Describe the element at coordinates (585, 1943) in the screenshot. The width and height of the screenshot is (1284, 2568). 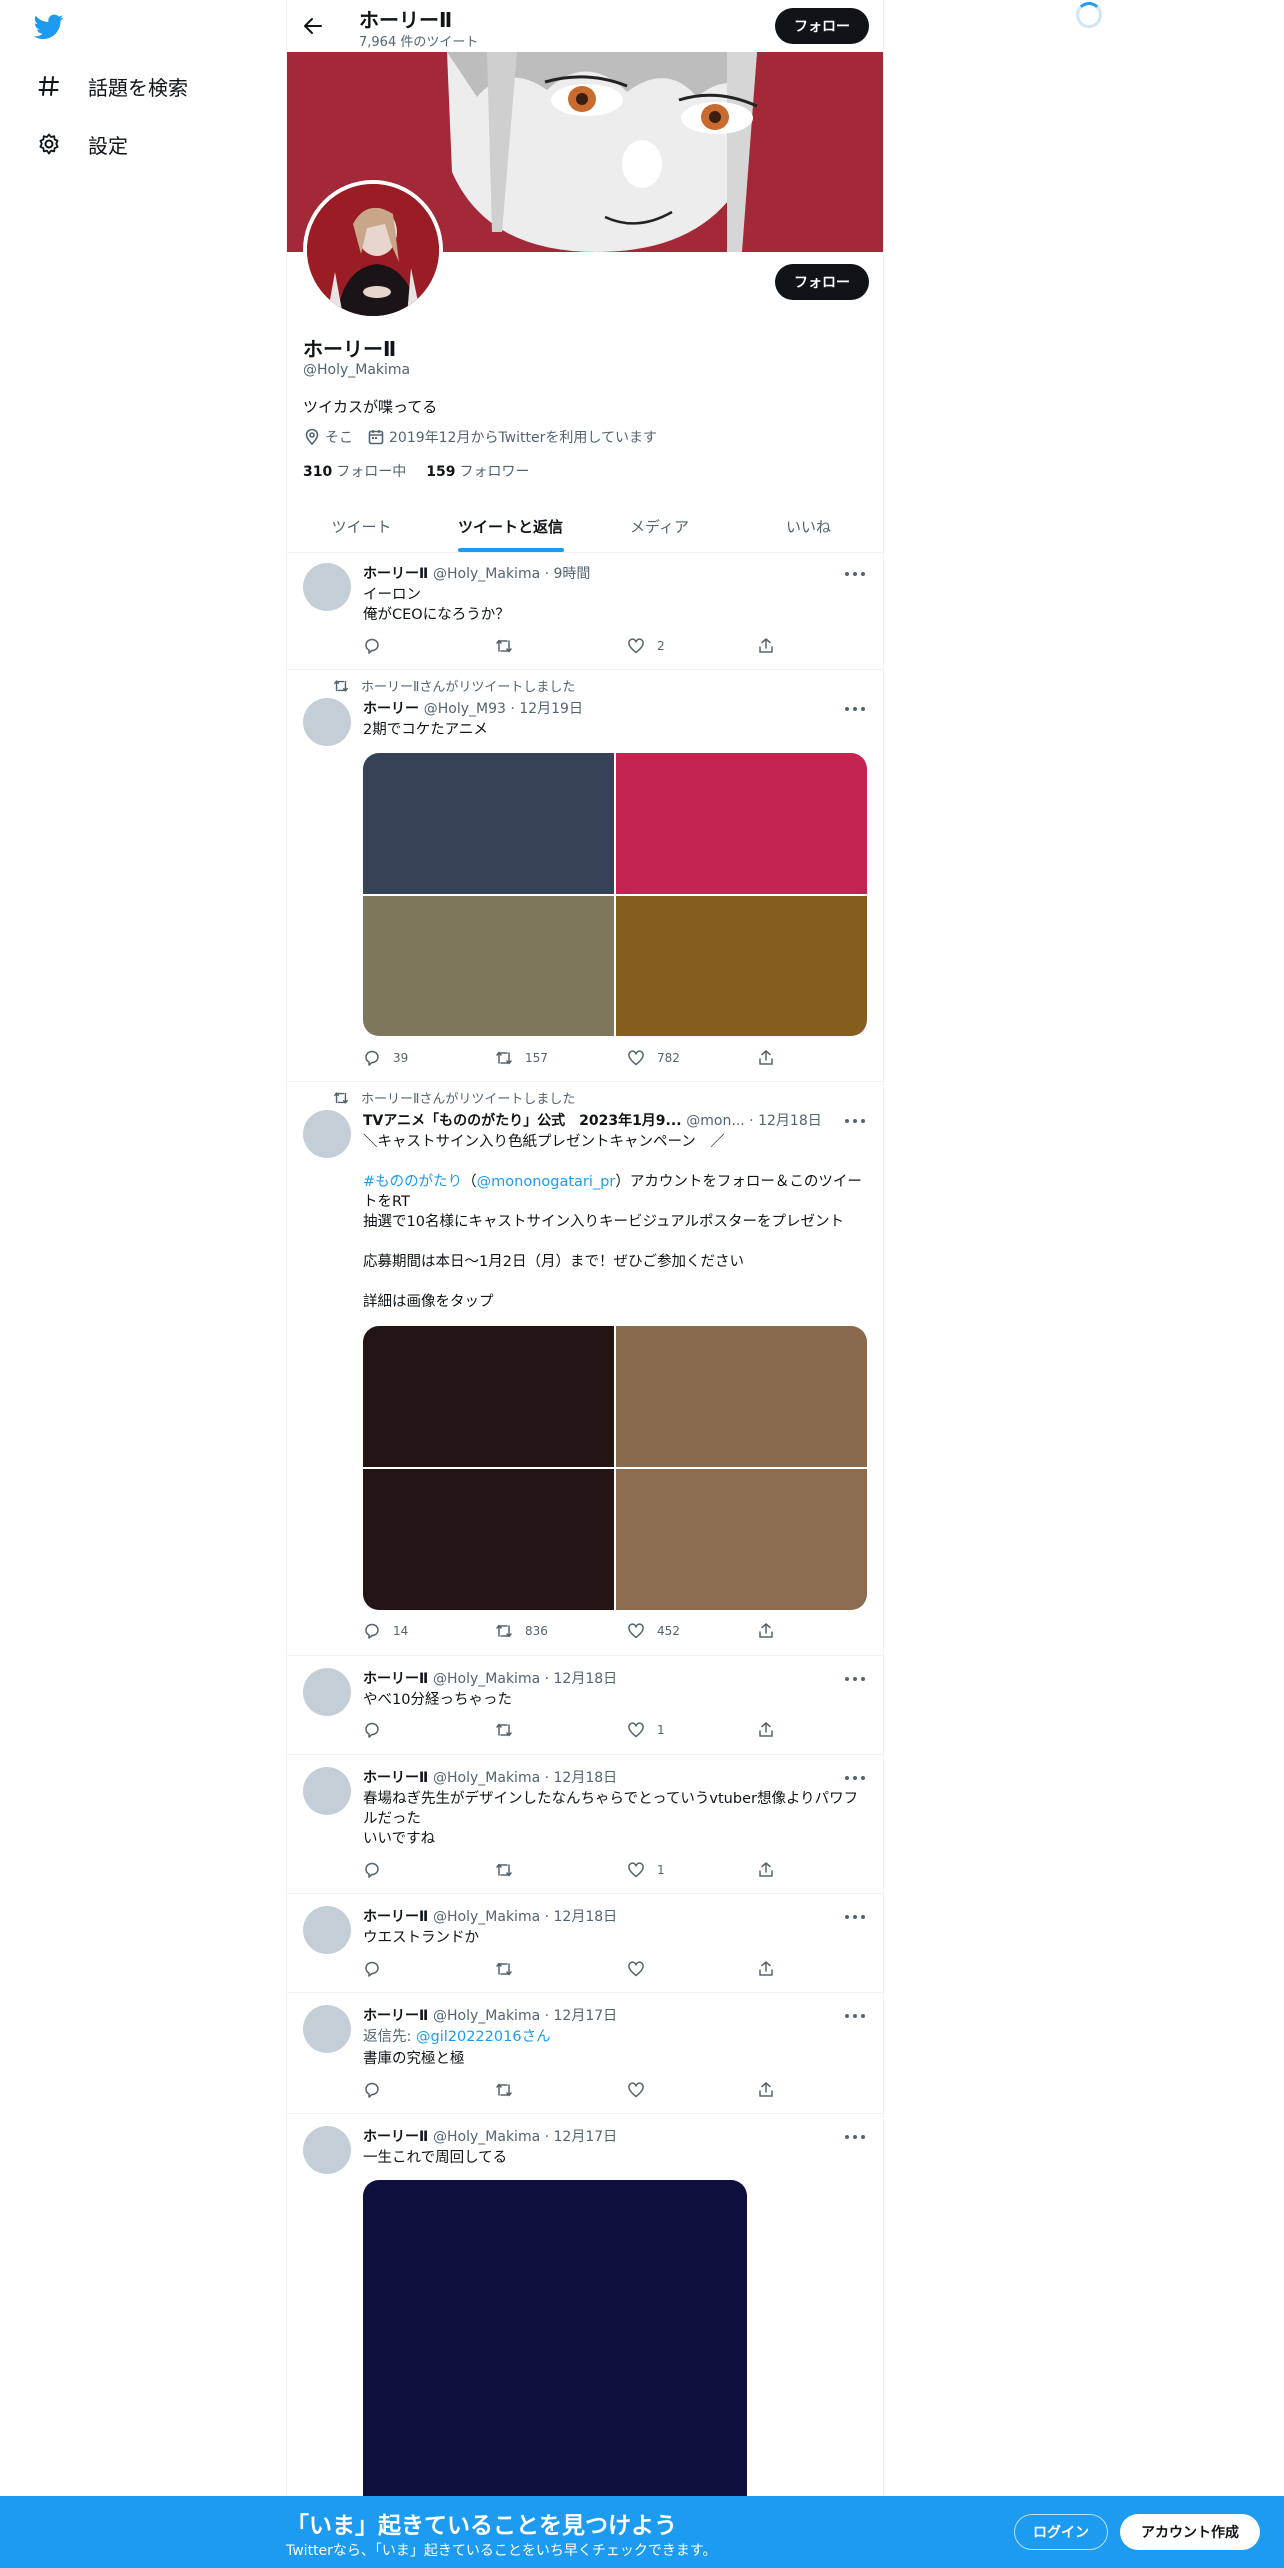
I see `tweet-item: ホーリーⅡ @Holy_Makima · 12月18日 ウエストランドか` at that location.